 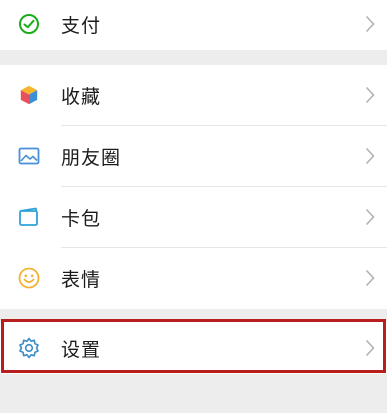 What do you see at coordinates (29, 156) in the screenshot?
I see `moments-picture-icon` at bounding box center [29, 156].